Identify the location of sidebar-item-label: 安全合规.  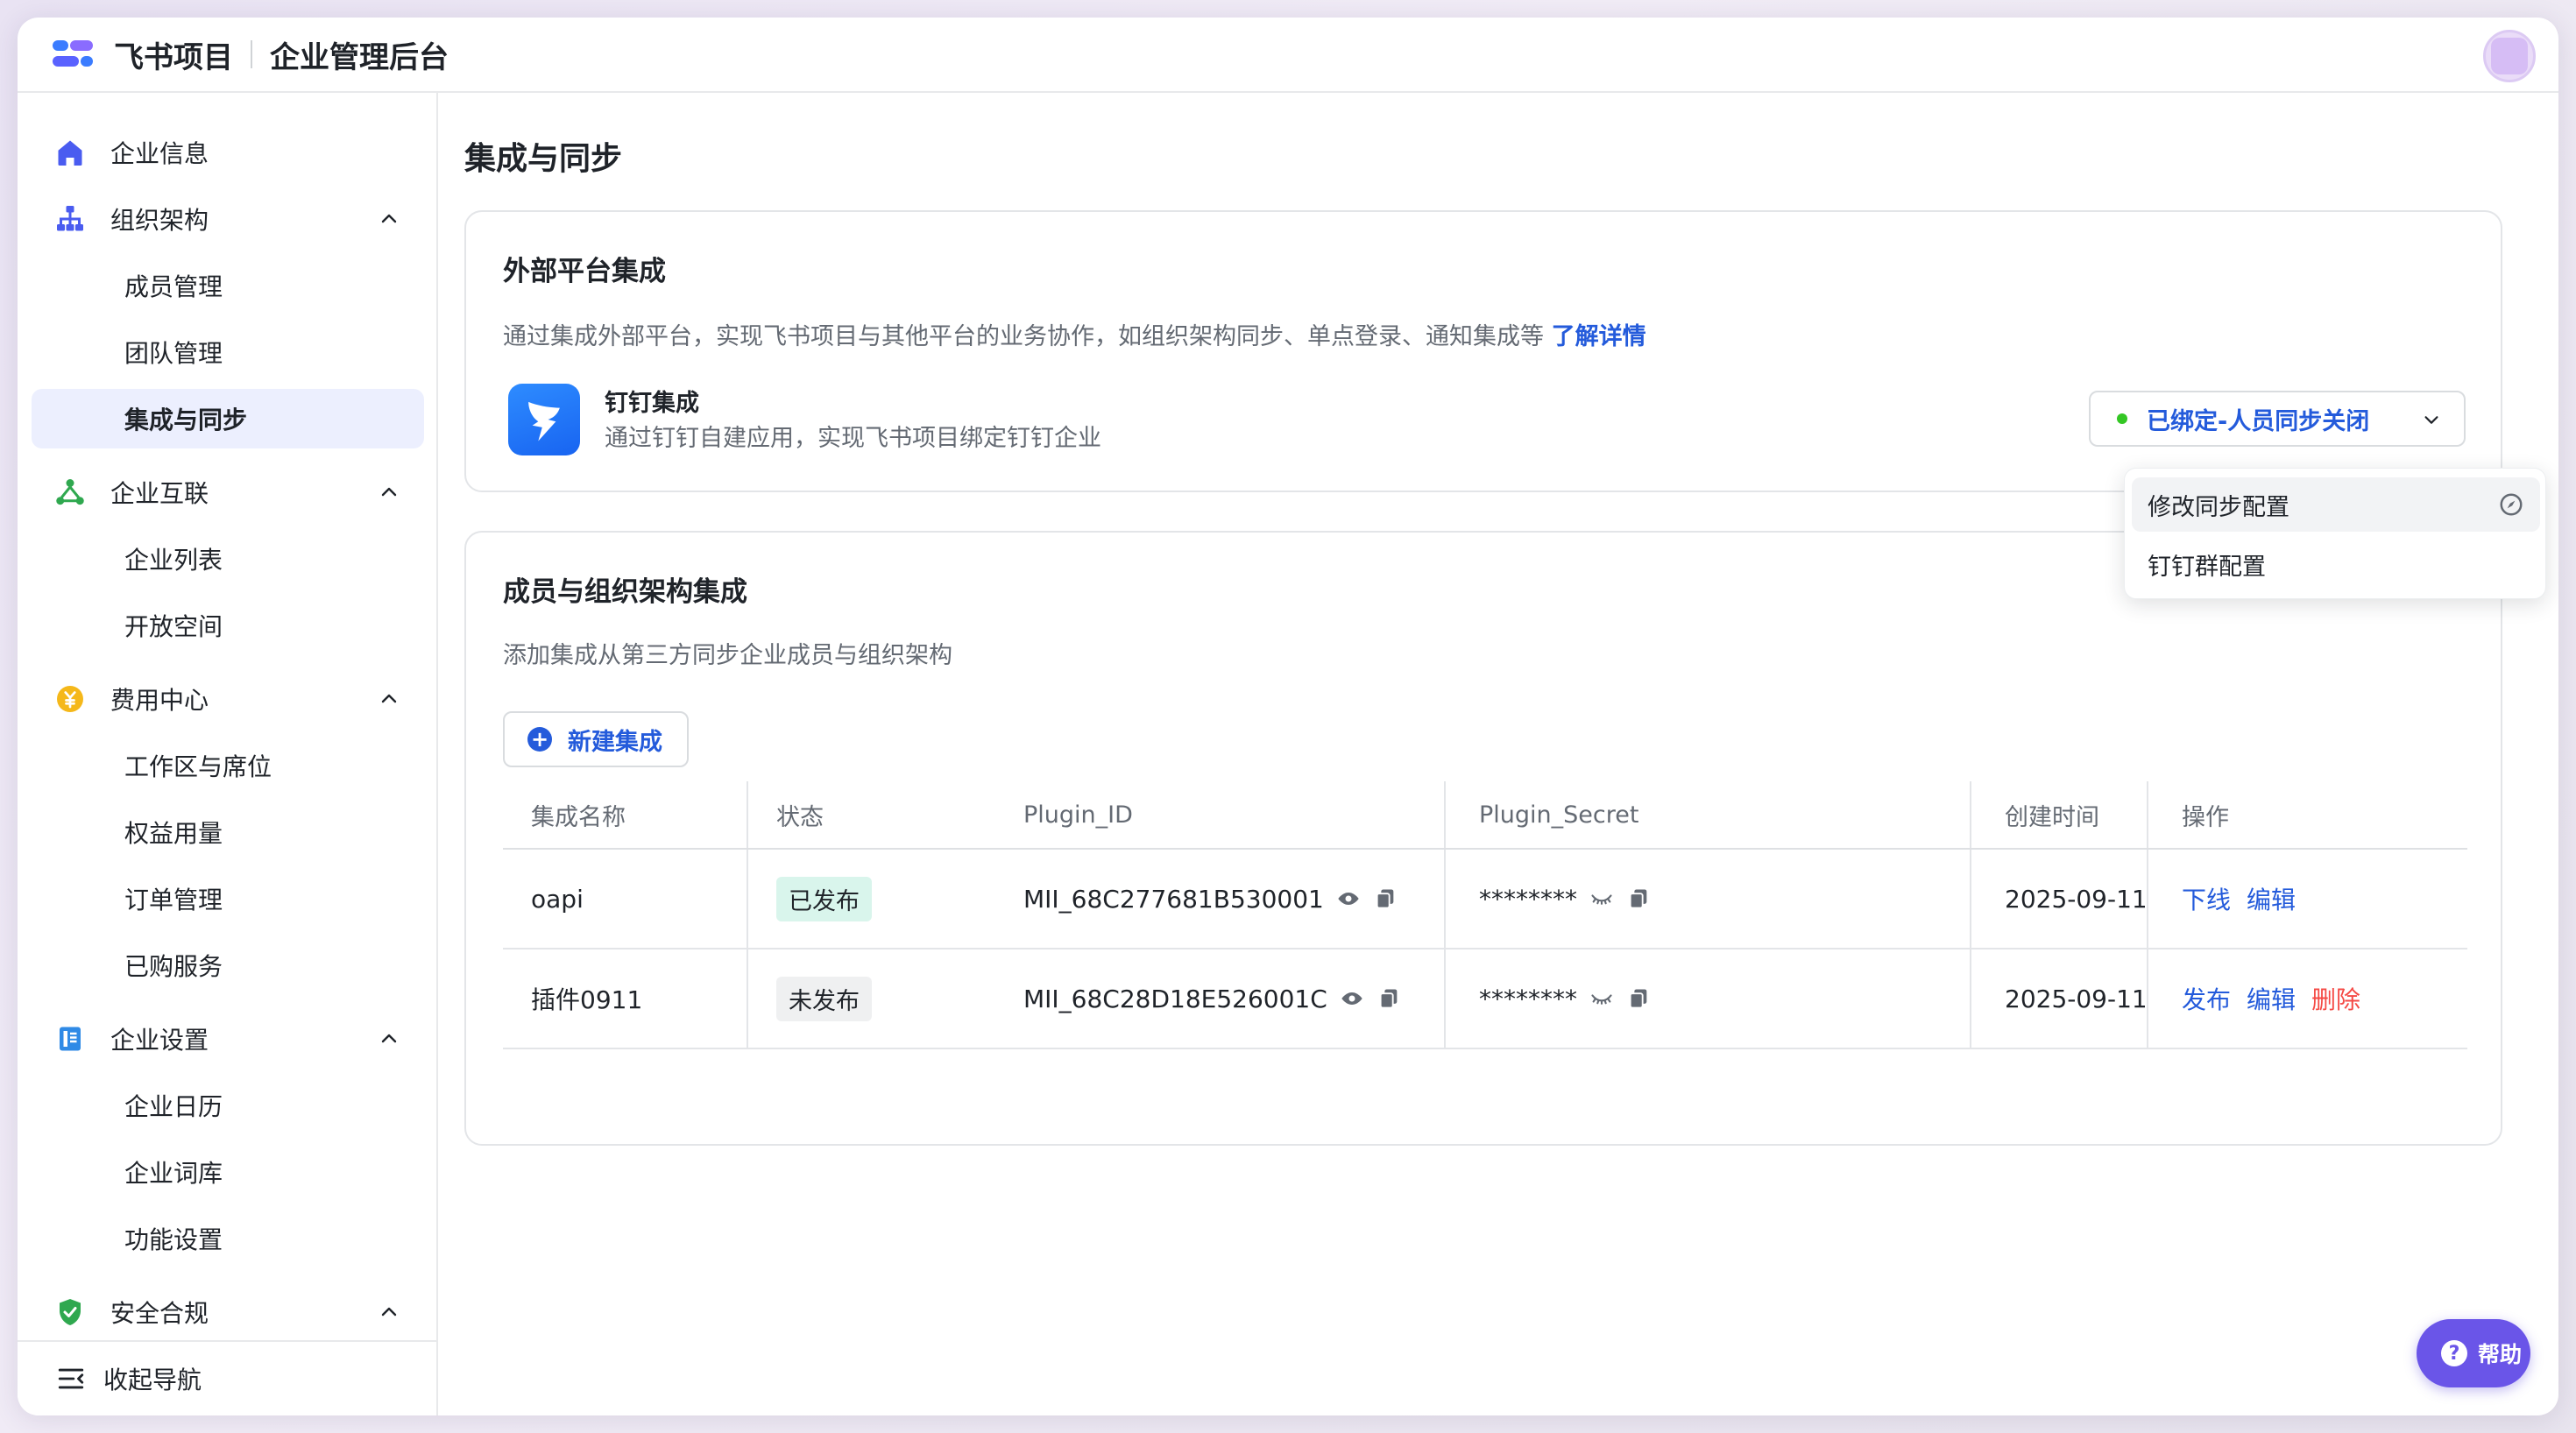
(159, 1313).